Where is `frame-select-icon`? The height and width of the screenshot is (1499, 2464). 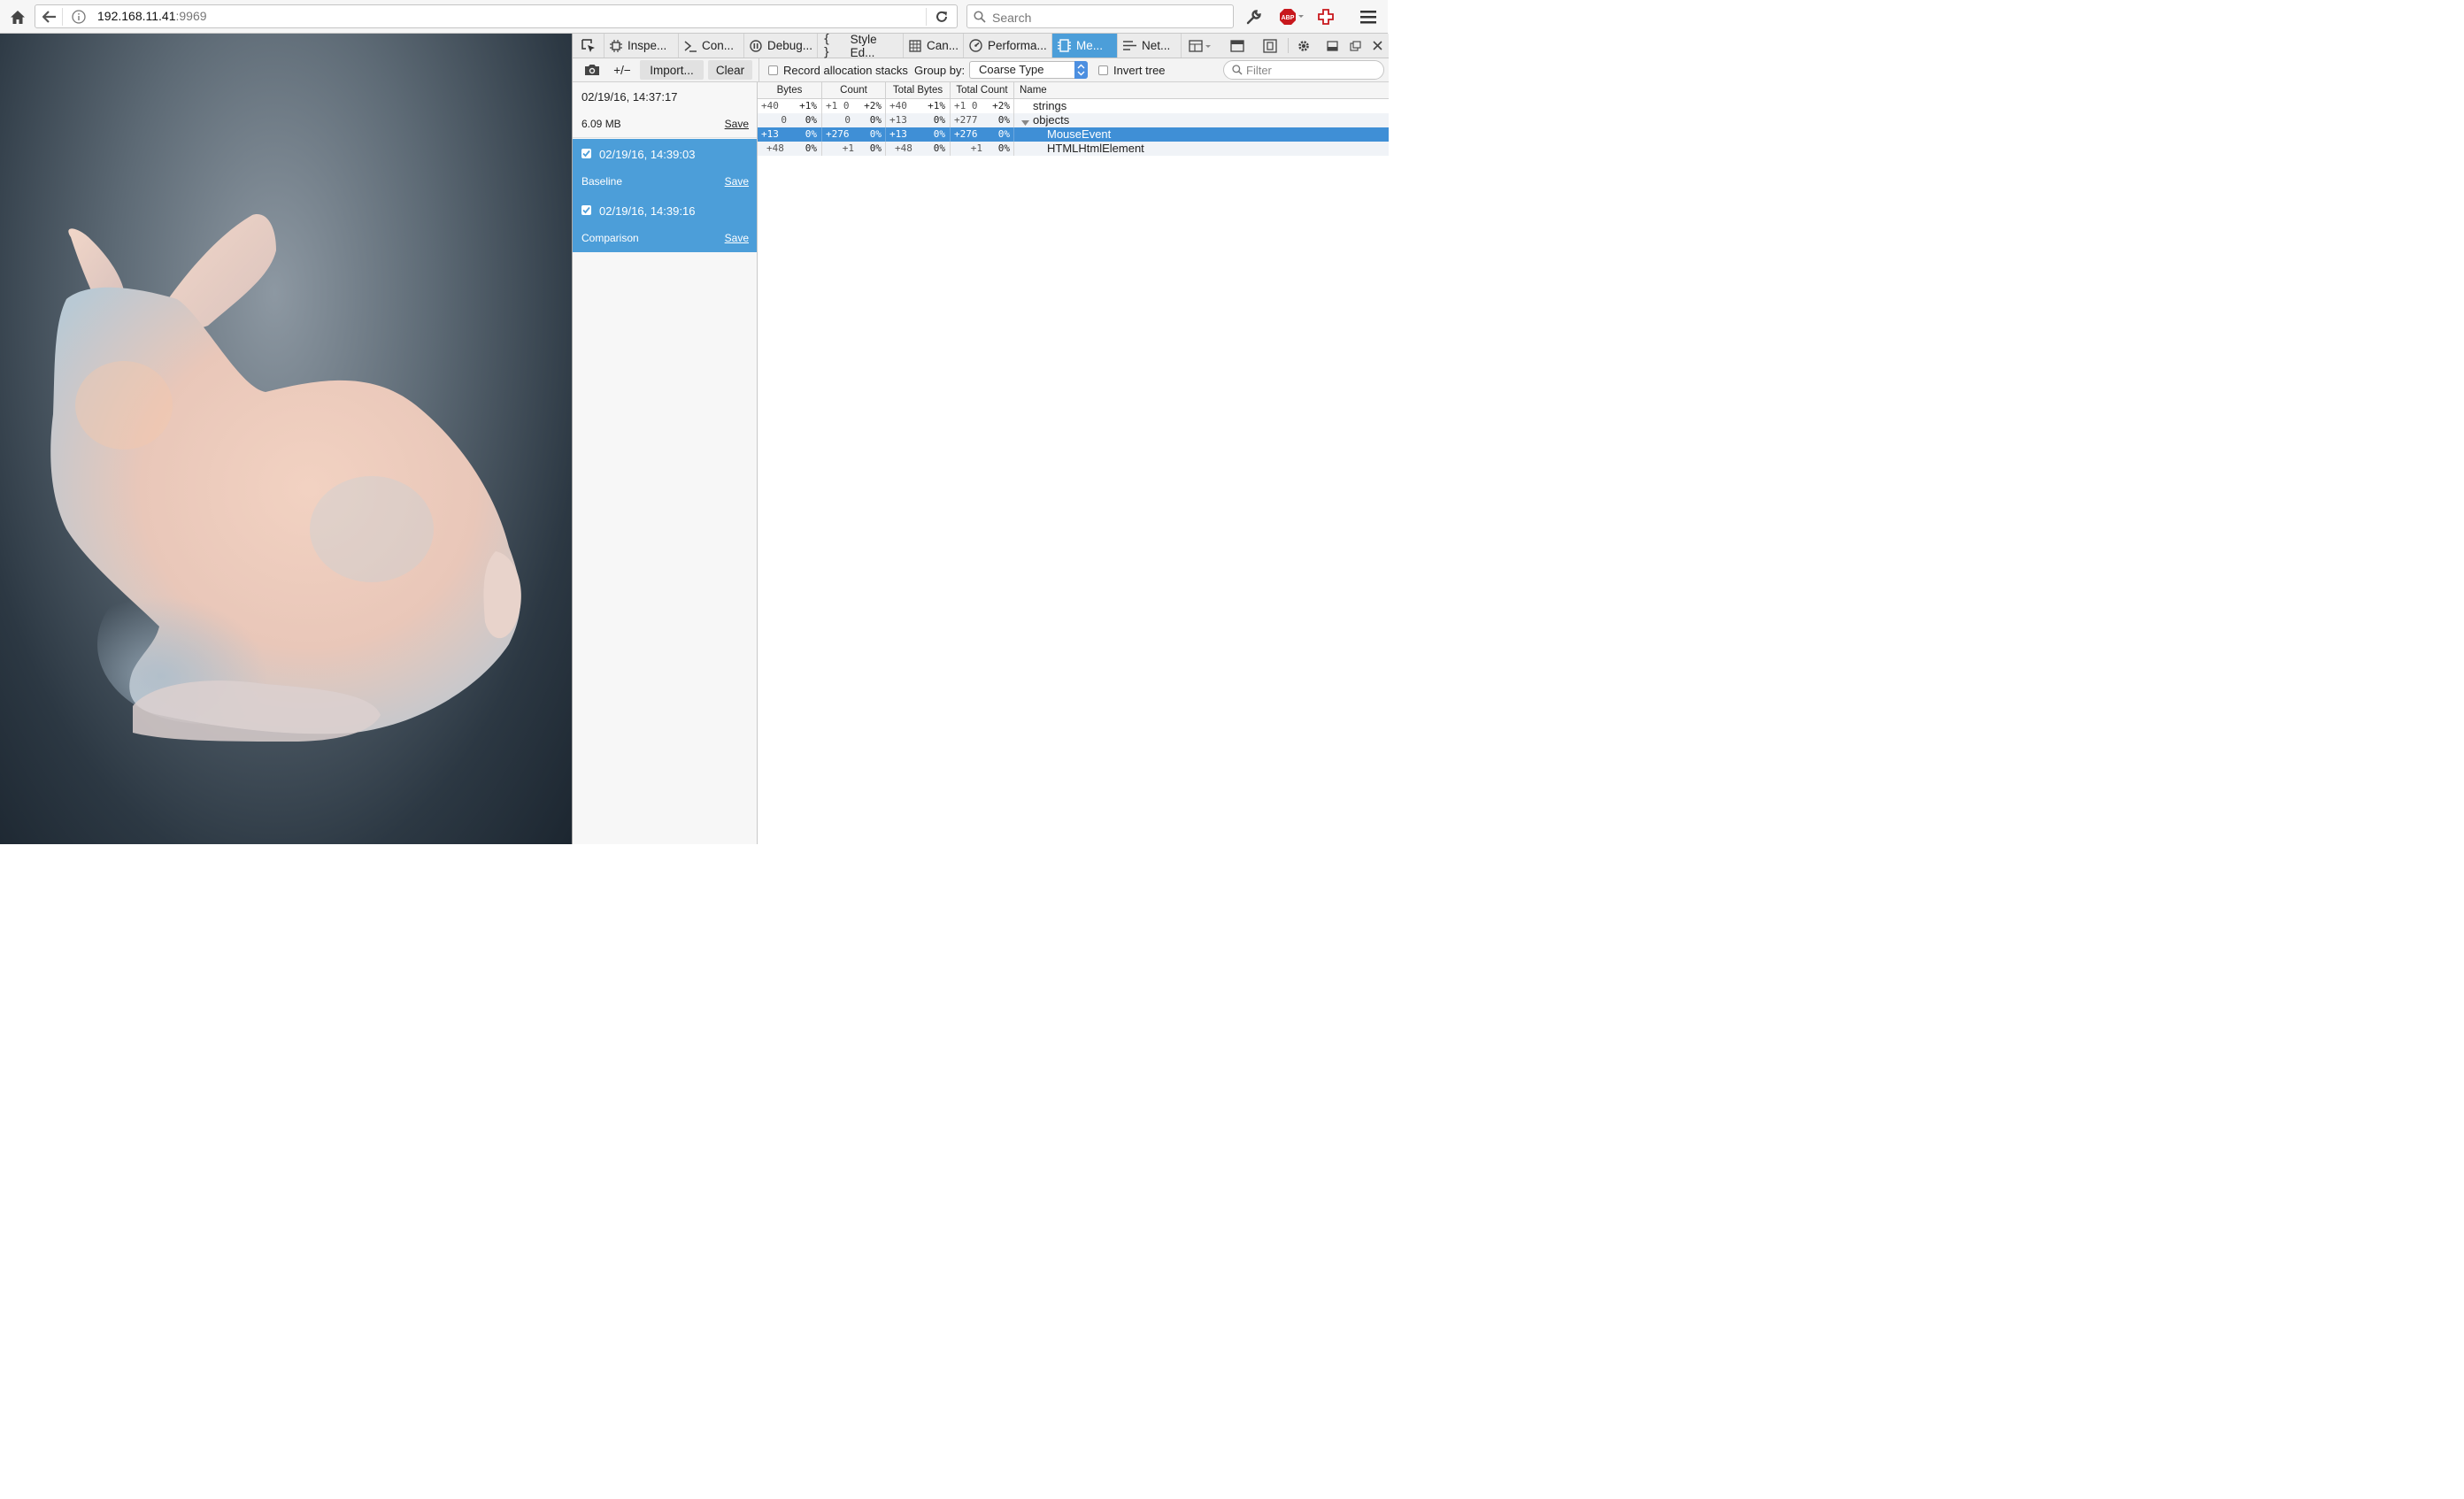 frame-select-icon is located at coordinates (1200, 45).